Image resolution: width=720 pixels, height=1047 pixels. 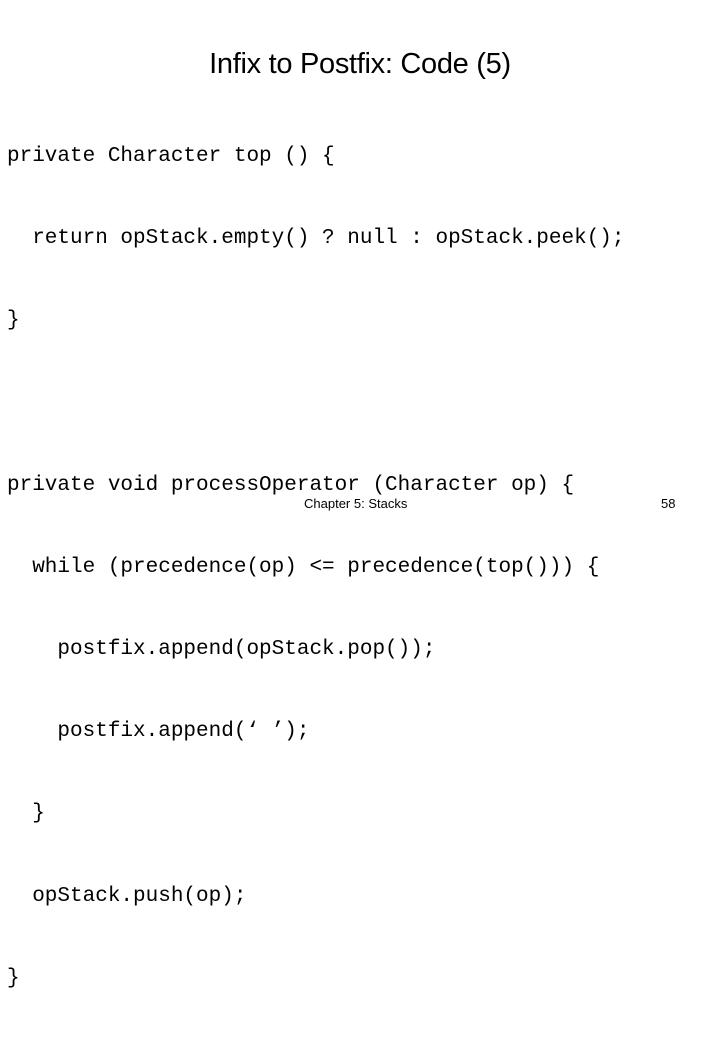 I want to click on code-line: postfix.append(‘ ’);, so click(x=158, y=732).